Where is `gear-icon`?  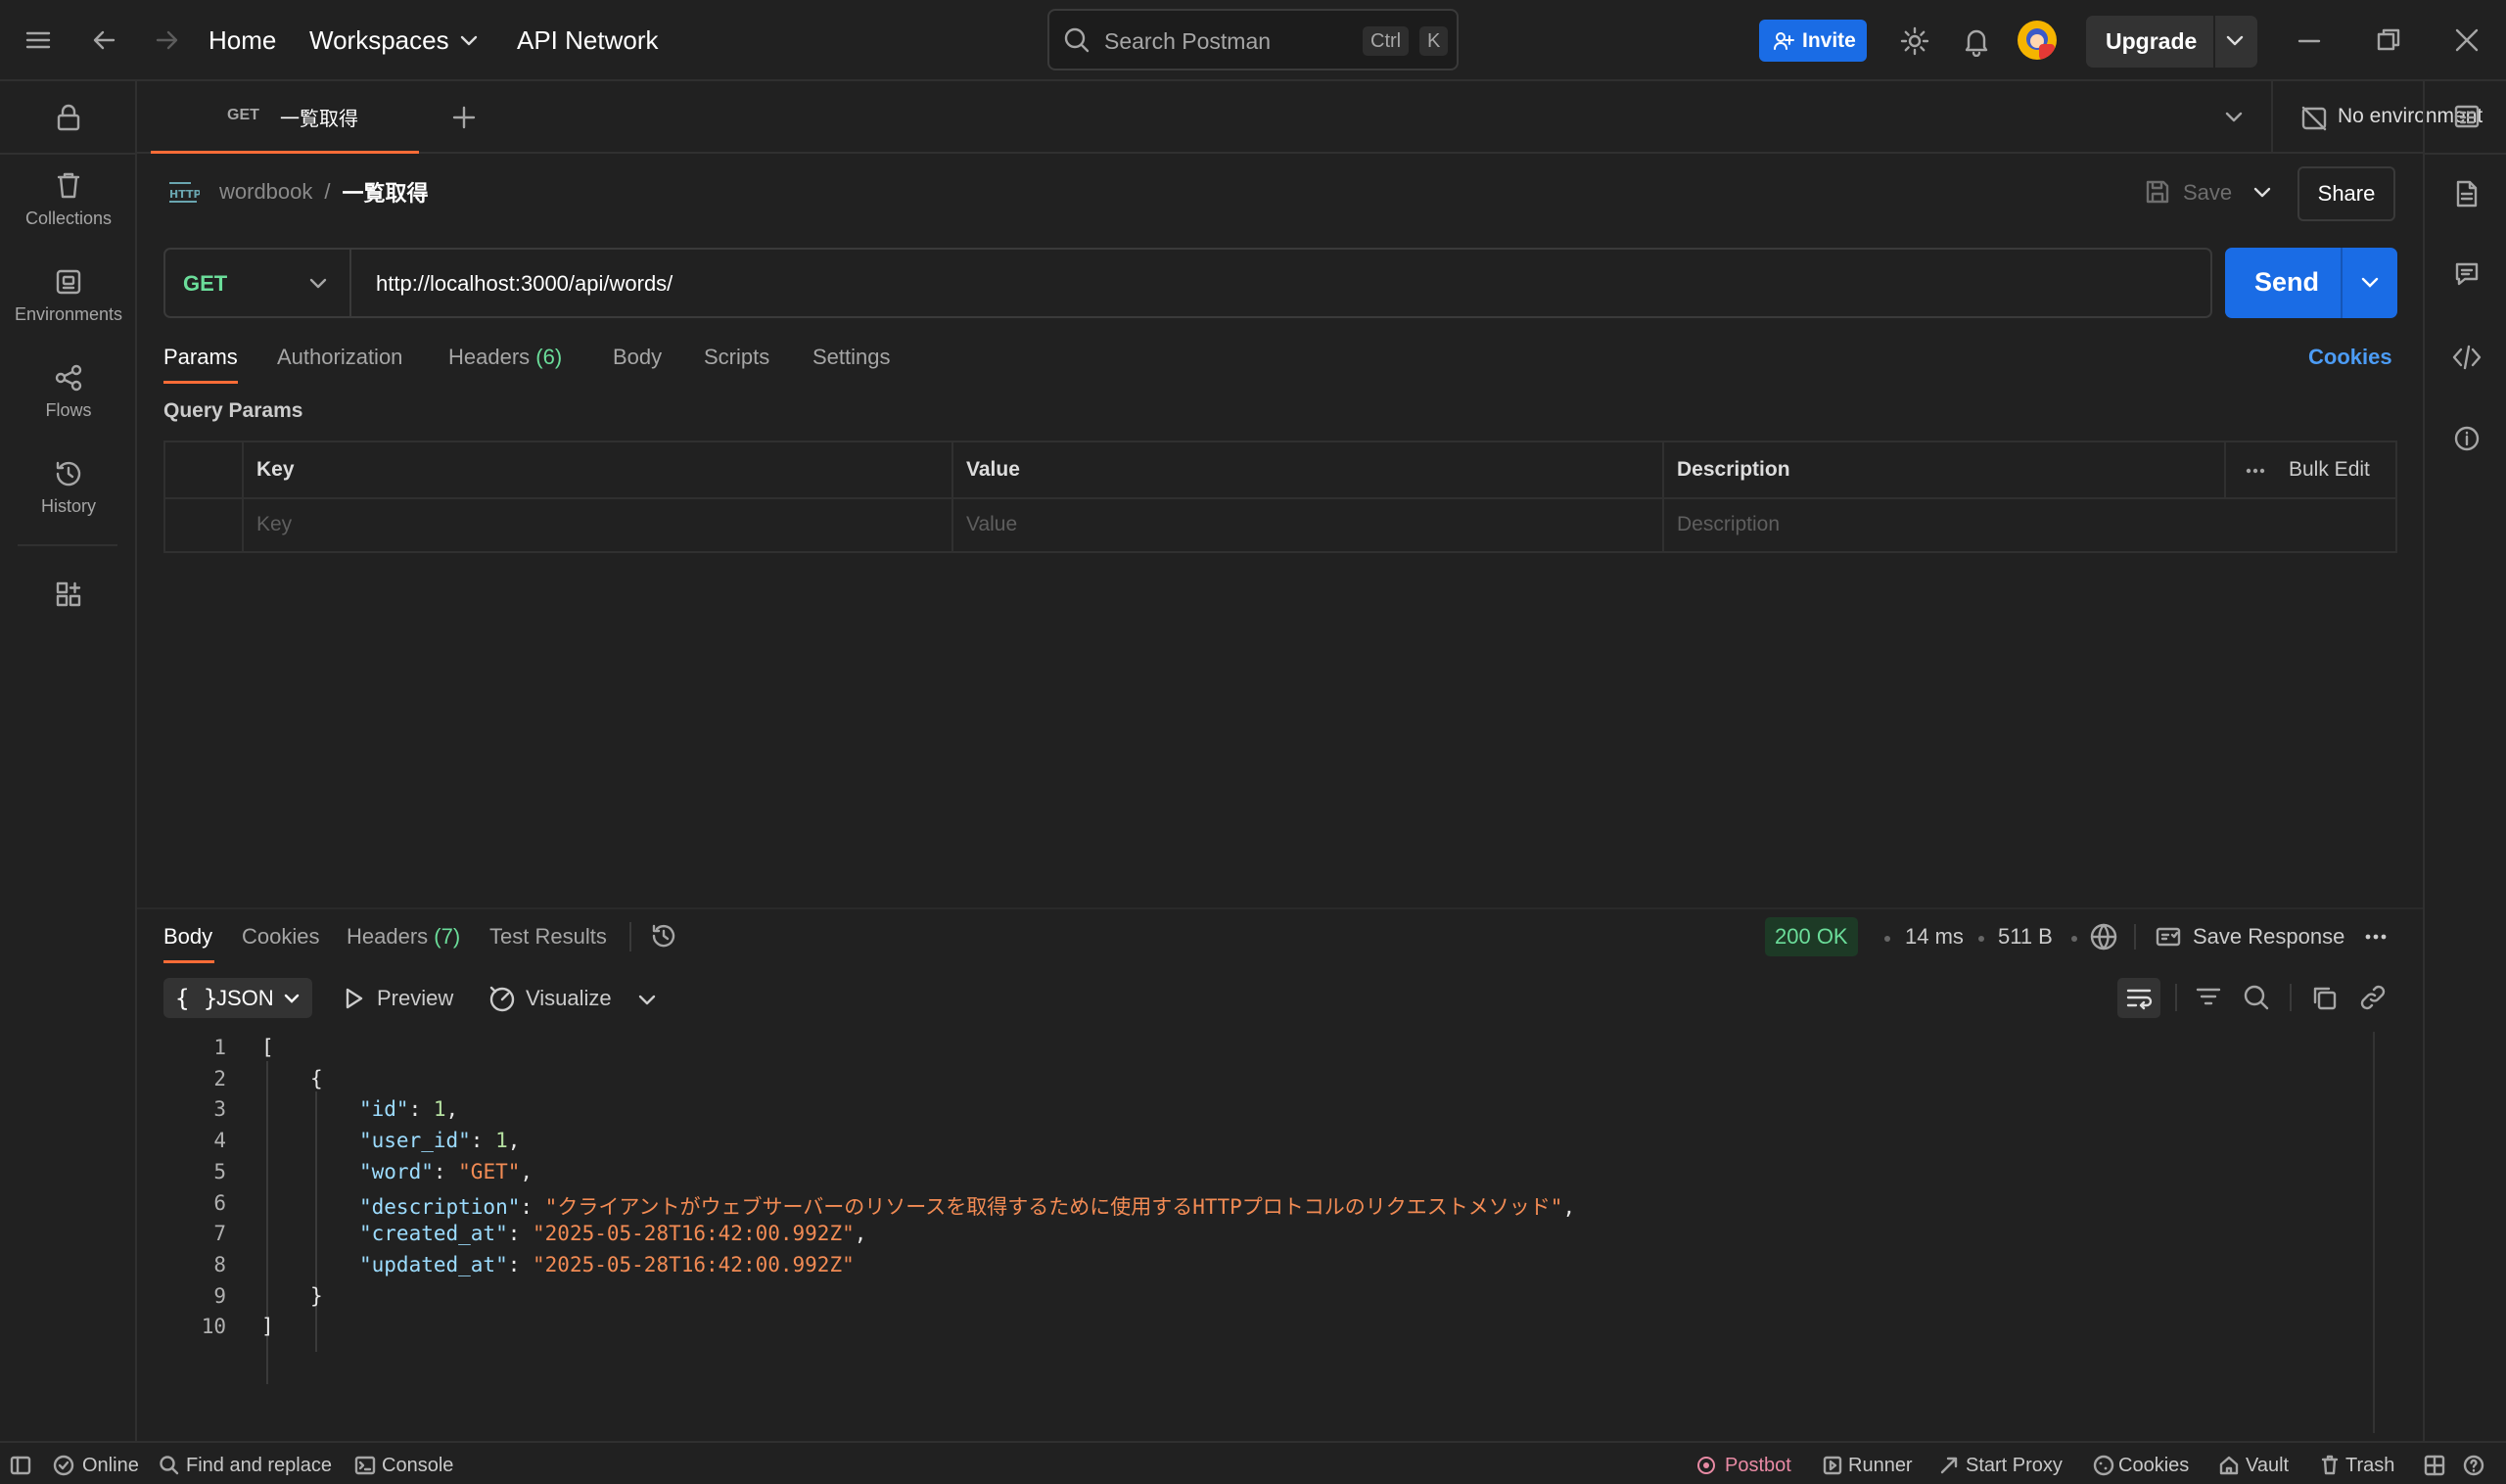 gear-icon is located at coordinates (1914, 41).